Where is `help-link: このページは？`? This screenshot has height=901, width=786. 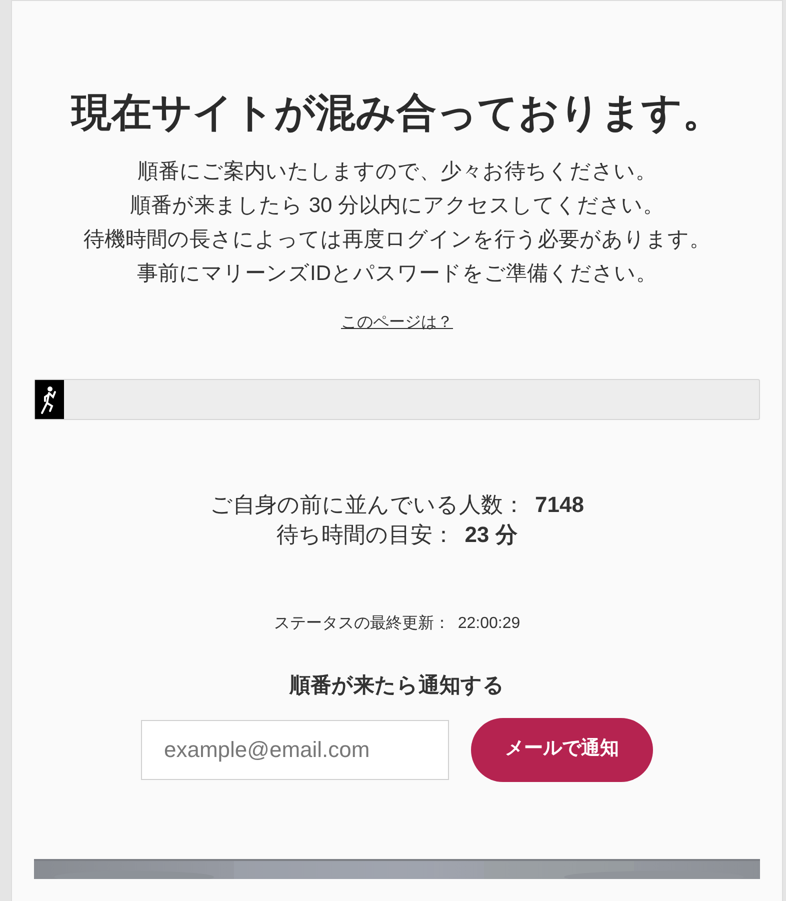 help-link: このページは？ is located at coordinates (397, 323).